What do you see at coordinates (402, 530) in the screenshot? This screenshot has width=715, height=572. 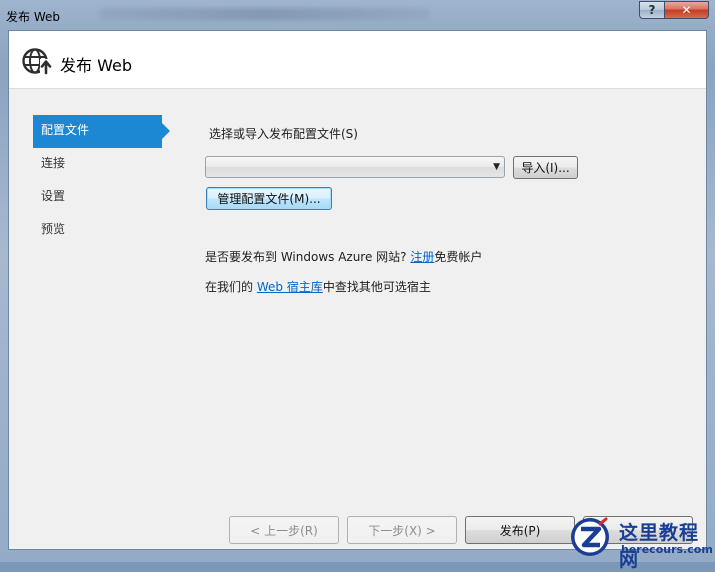 I see `next-button: 下一步(X) >` at bounding box center [402, 530].